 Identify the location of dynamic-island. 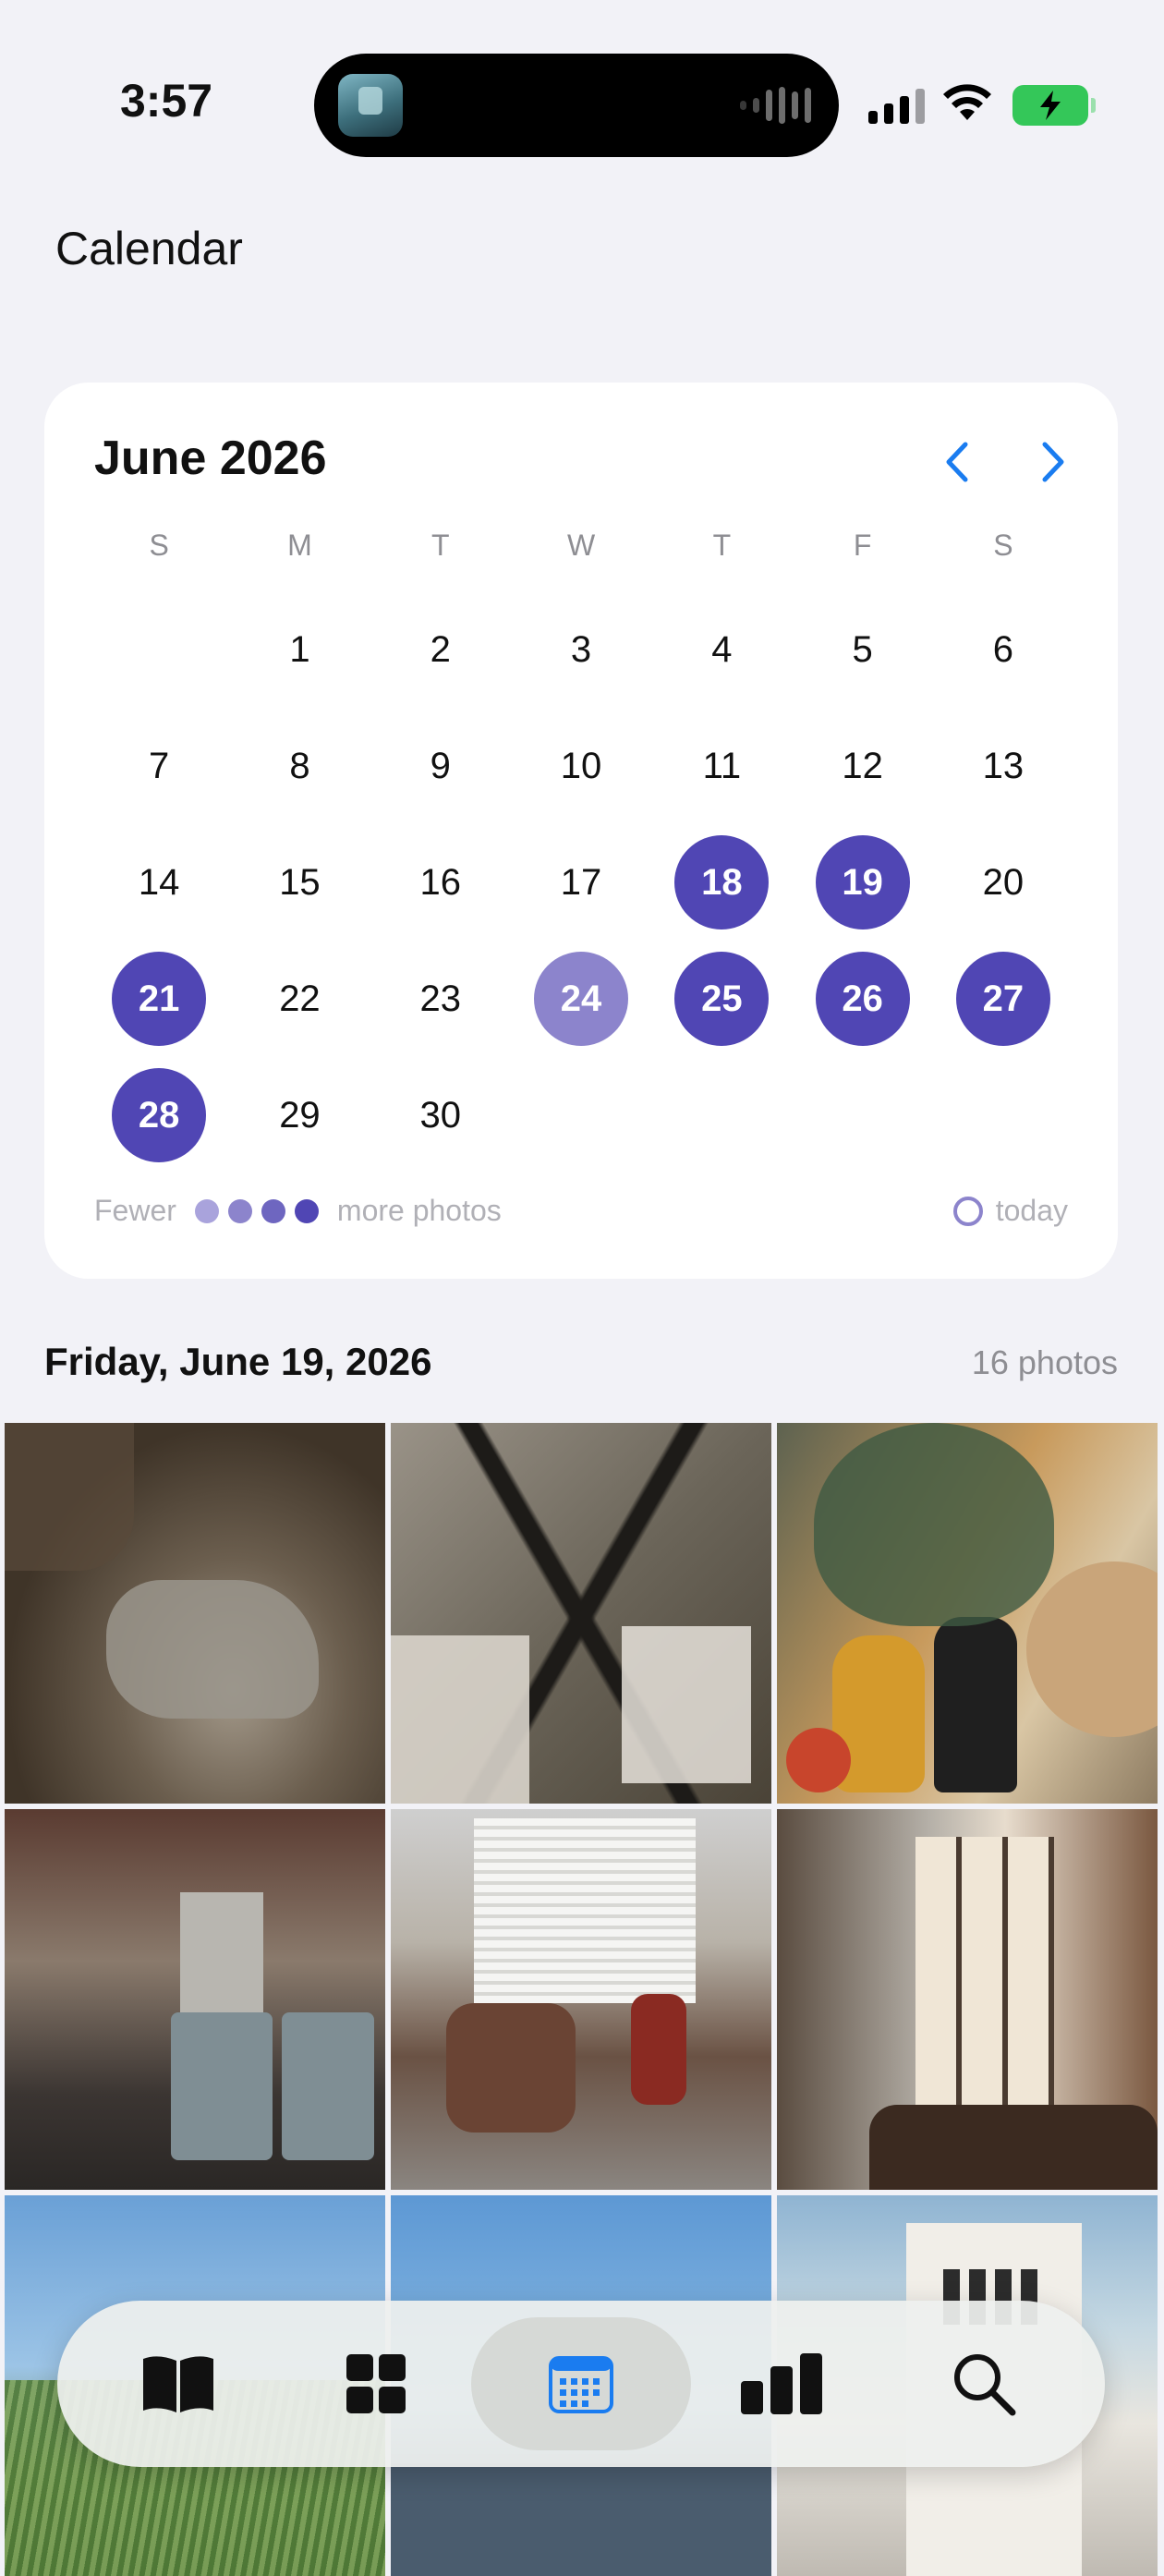
(576, 105).